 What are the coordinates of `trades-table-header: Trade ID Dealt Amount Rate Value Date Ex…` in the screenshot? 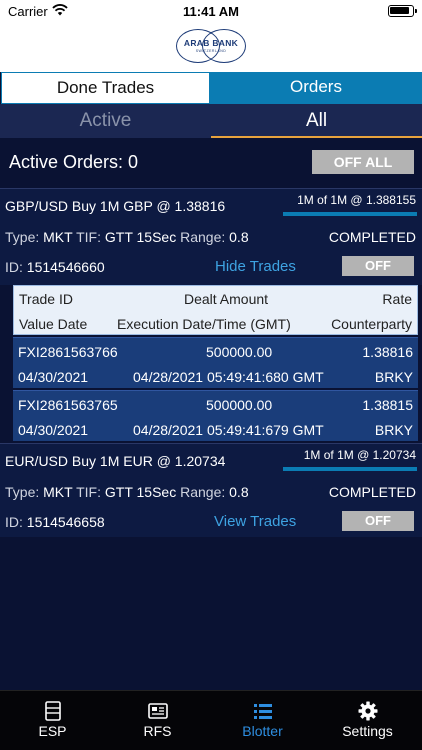 It's located at (215, 310).